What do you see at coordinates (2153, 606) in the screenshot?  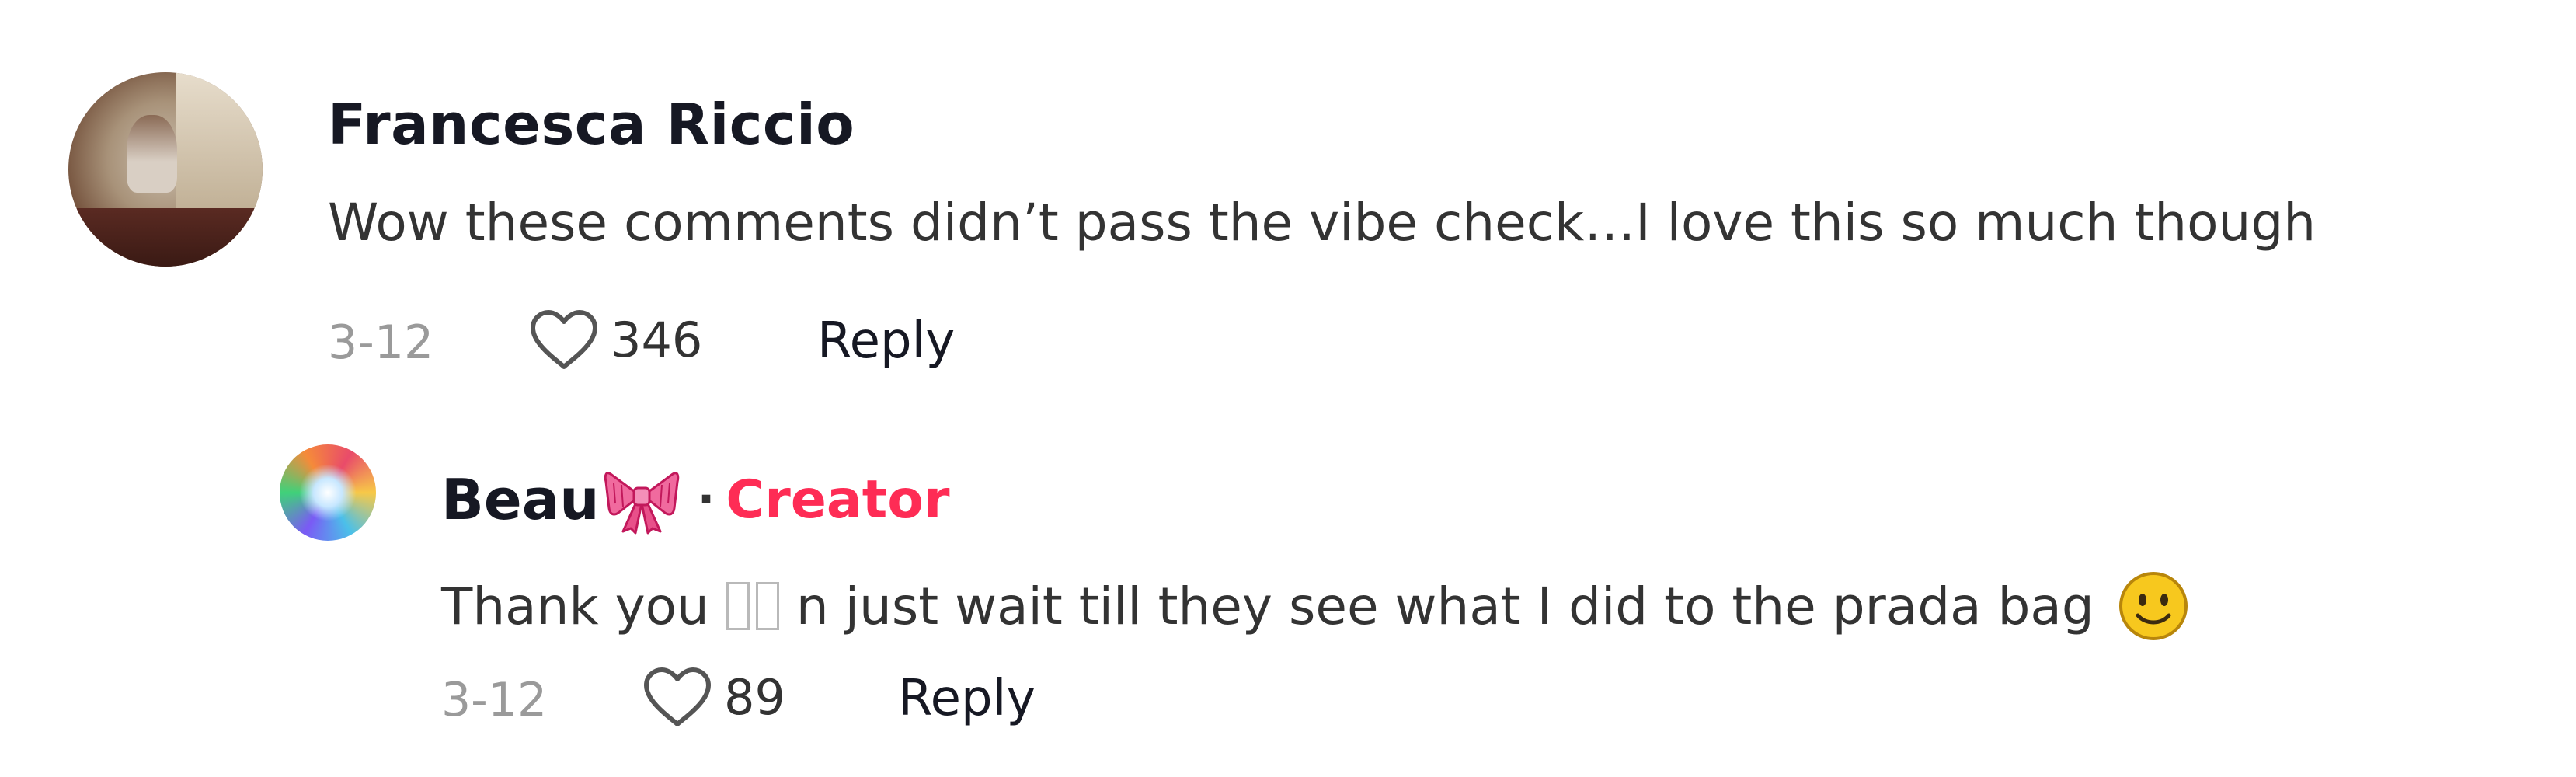 I see `slightly-smiling-face-icon` at bounding box center [2153, 606].